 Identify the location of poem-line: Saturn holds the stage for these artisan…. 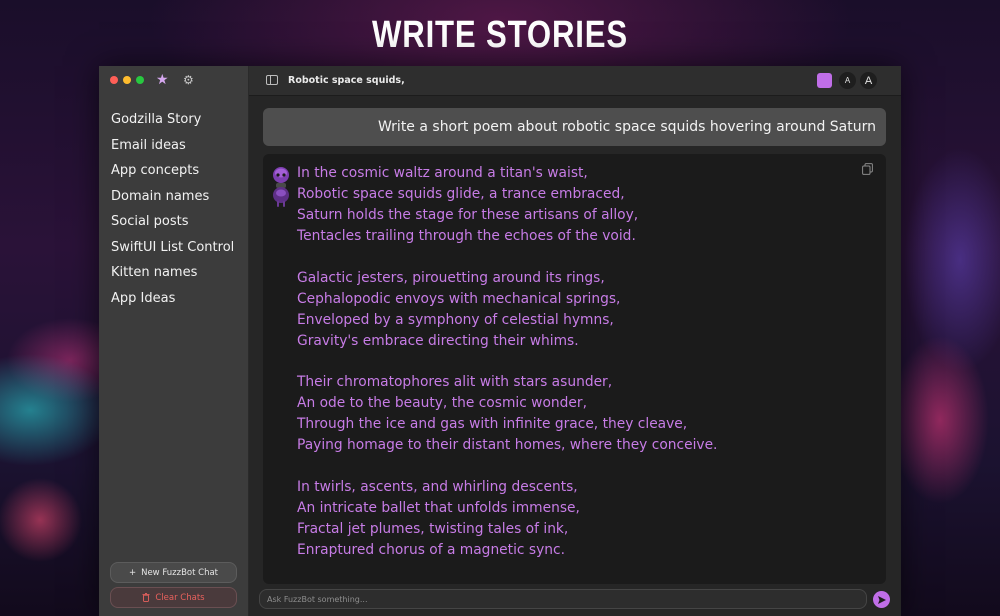
(468, 215).